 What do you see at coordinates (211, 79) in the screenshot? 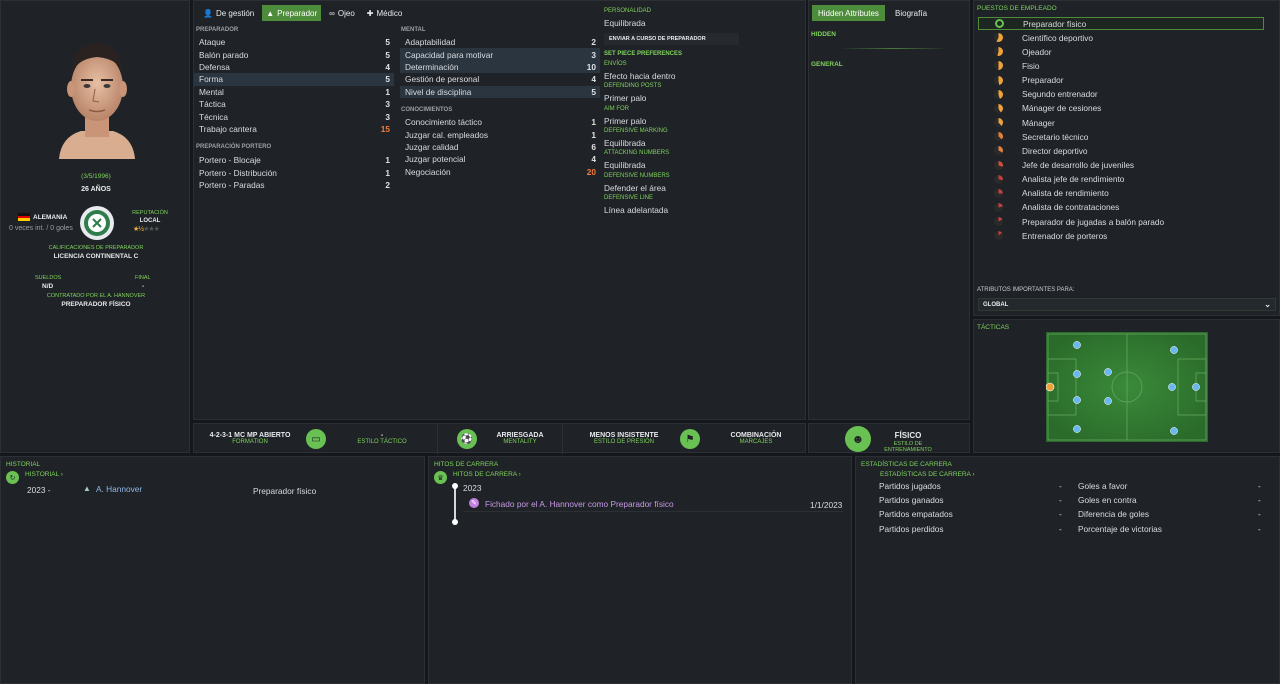
I see `attribute-name: Forma` at bounding box center [211, 79].